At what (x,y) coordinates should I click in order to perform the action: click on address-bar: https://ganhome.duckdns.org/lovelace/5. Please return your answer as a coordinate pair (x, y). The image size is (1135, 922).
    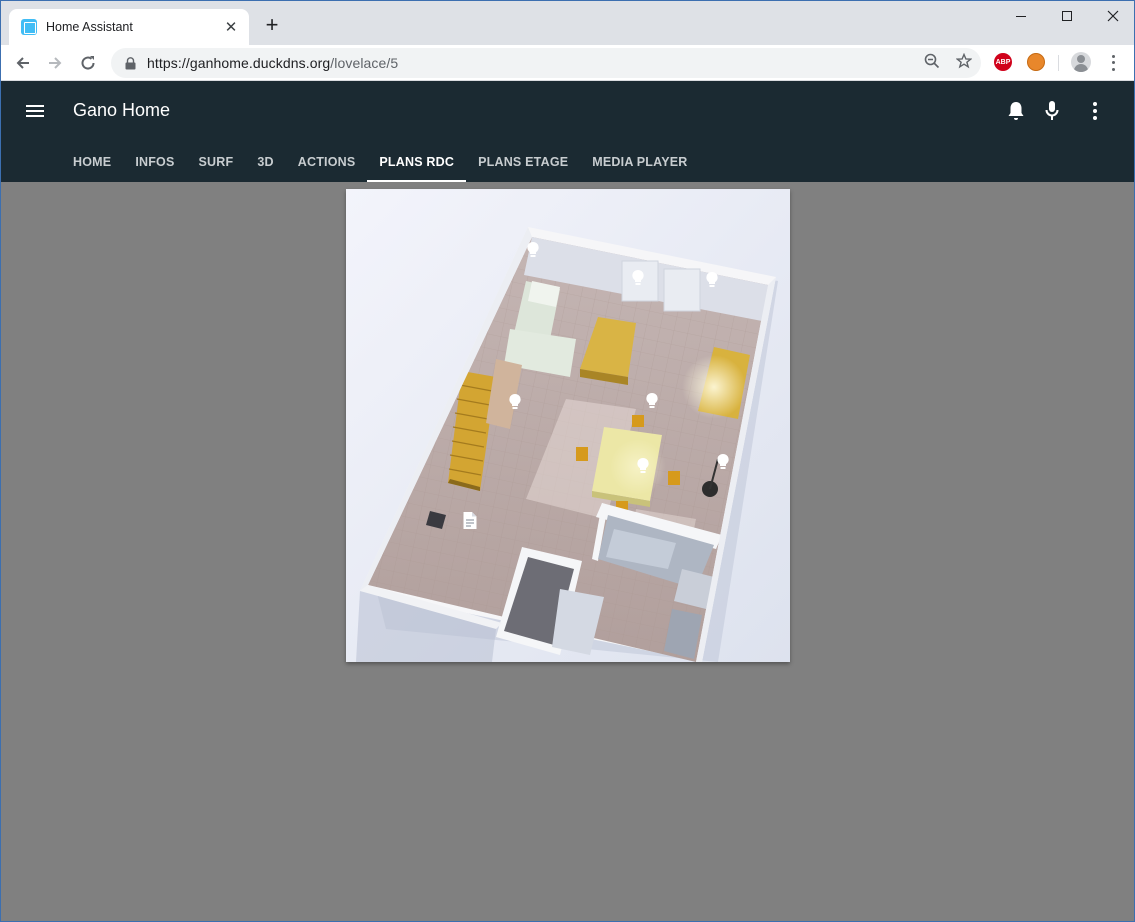
    Looking at the image, I should click on (546, 63).